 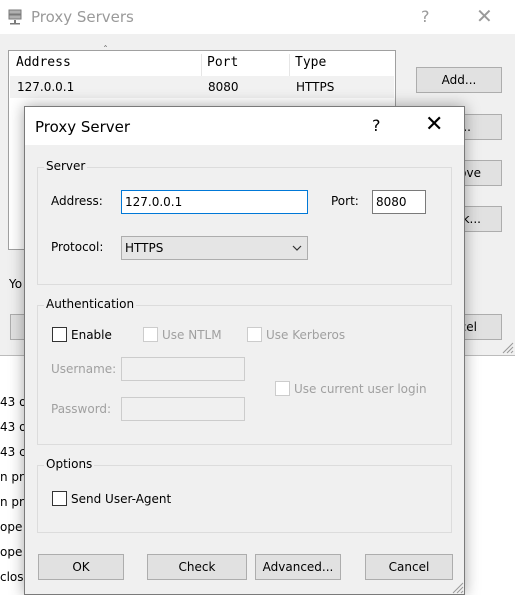 I want to click on enable-checkbox, so click(x=59, y=334).